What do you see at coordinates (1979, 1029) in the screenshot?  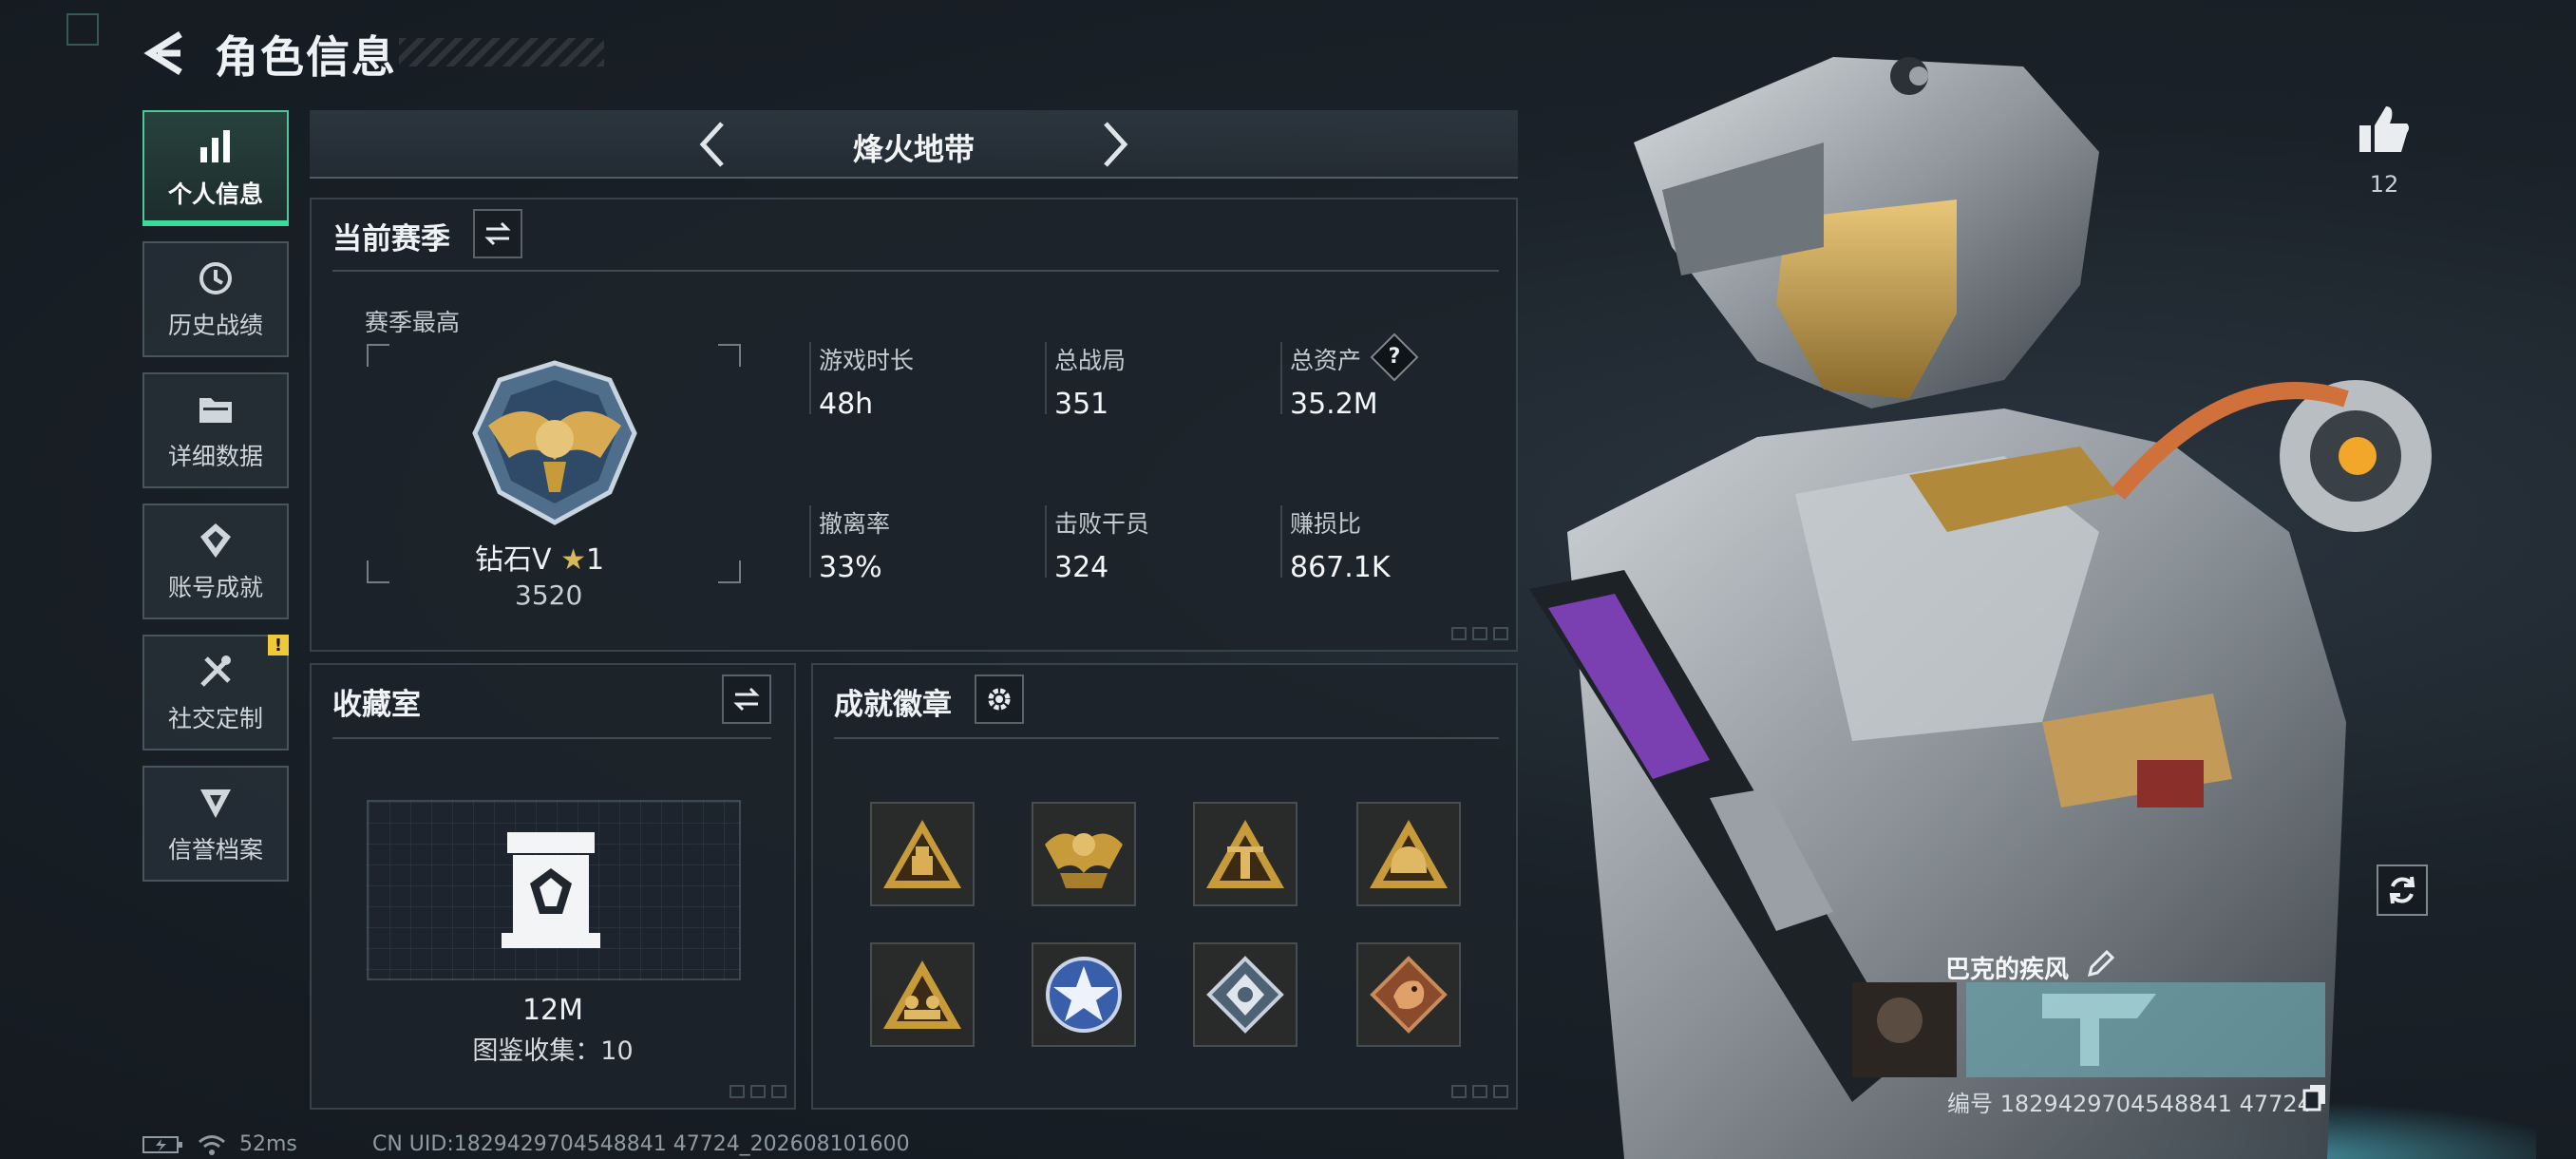 I see `avatar` at bounding box center [1979, 1029].